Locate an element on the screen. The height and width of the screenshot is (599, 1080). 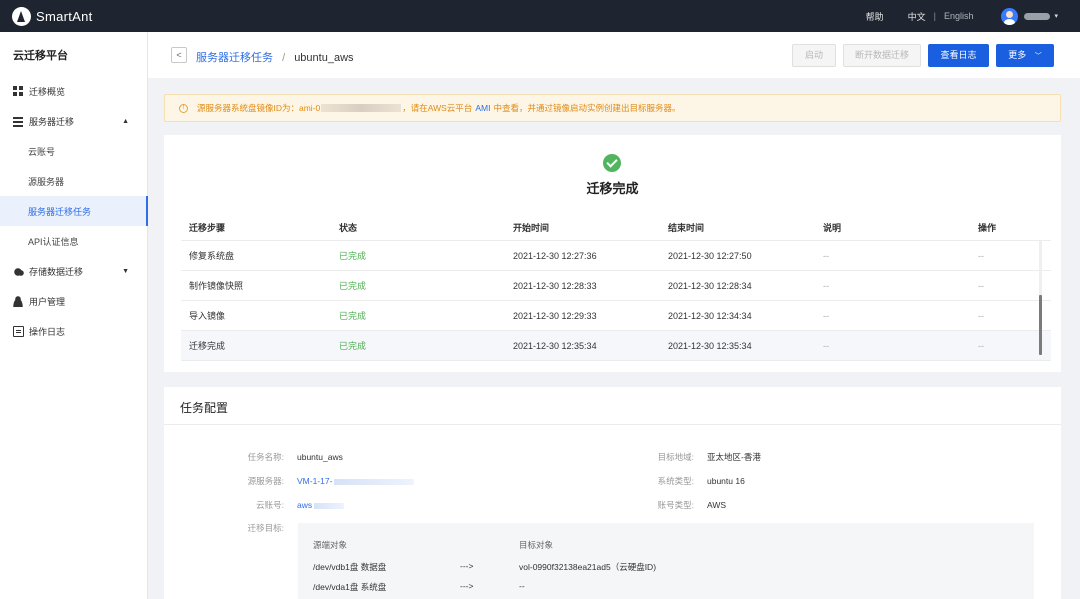
ami-link: AMI is located at coordinates (482, 108).